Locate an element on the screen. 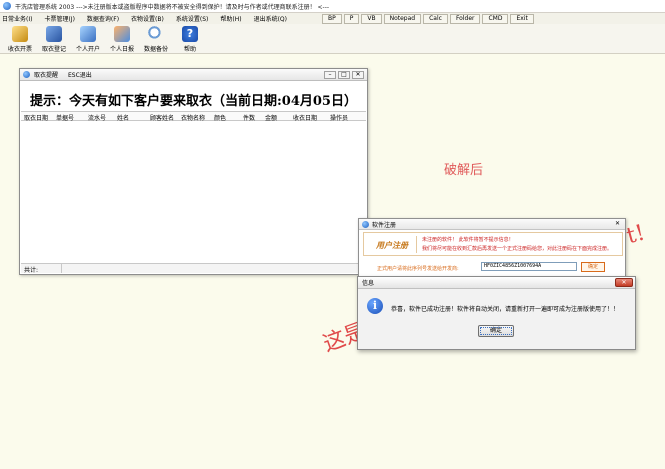 The image size is (665, 469). daily-report-button: 个人日报 is located at coordinates (122, 39).